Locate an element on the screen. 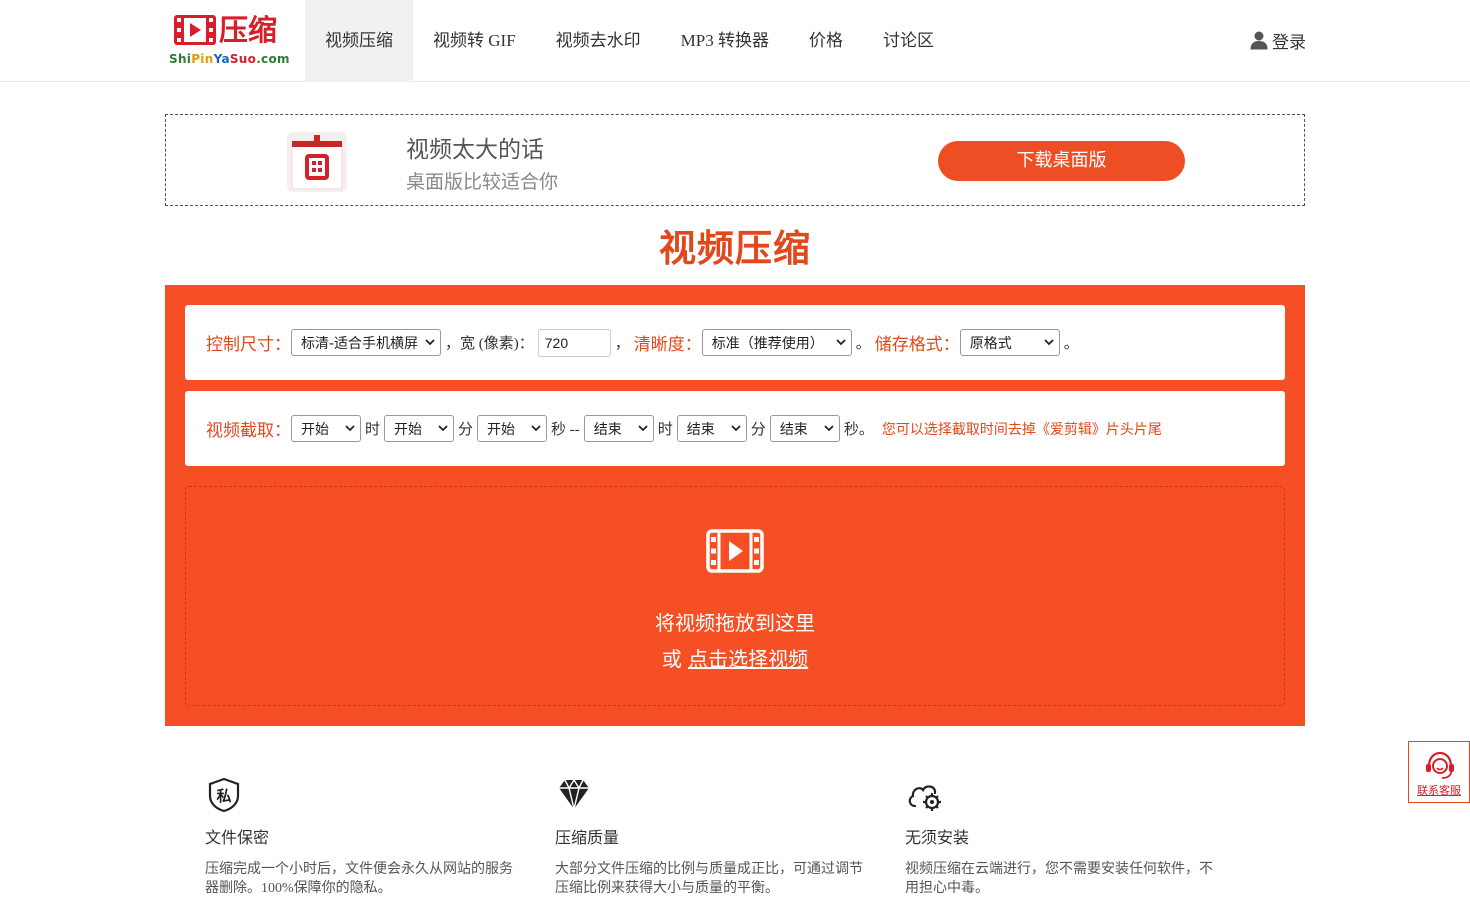  start-hour-value: 开始 is located at coordinates (315, 429).